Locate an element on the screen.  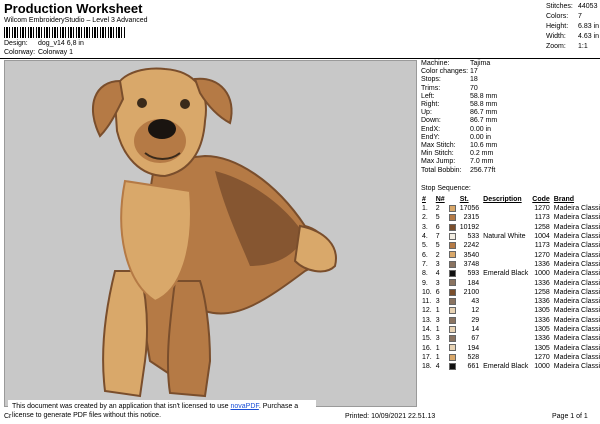
info-row: Machine: Tajima is located at coordinates (459, 64).